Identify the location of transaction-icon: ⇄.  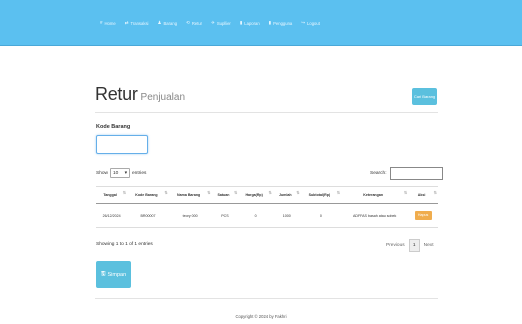
(126, 22).